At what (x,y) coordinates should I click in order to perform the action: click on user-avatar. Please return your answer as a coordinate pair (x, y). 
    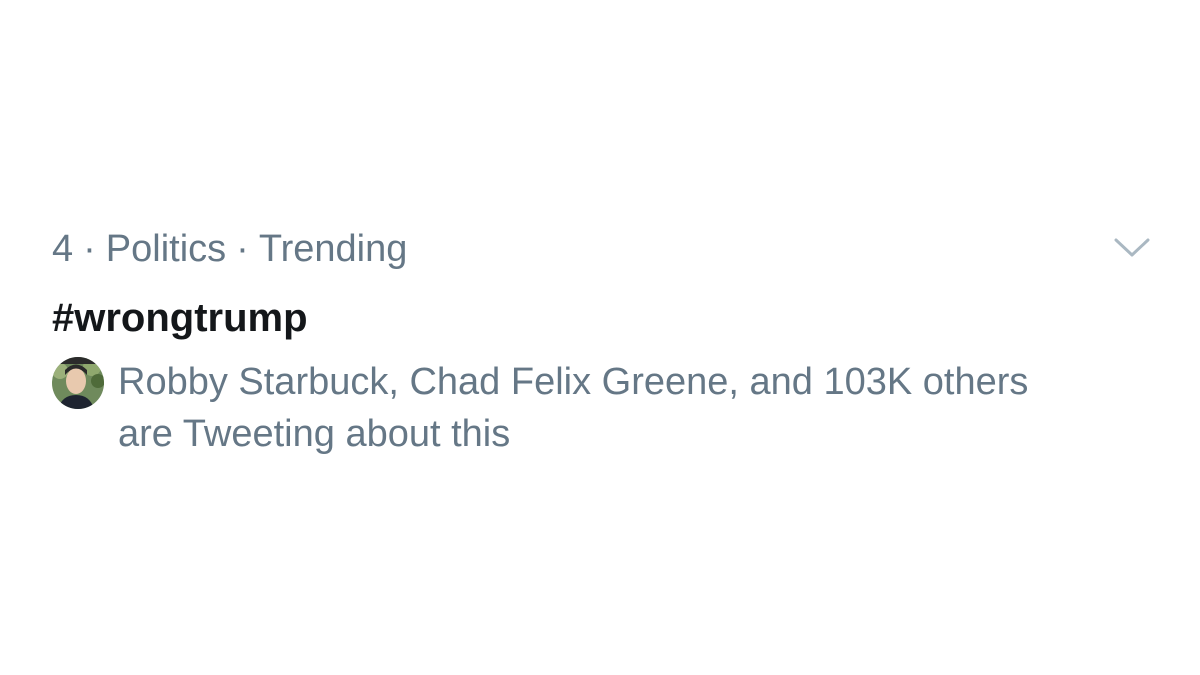
    Looking at the image, I should click on (78, 383).